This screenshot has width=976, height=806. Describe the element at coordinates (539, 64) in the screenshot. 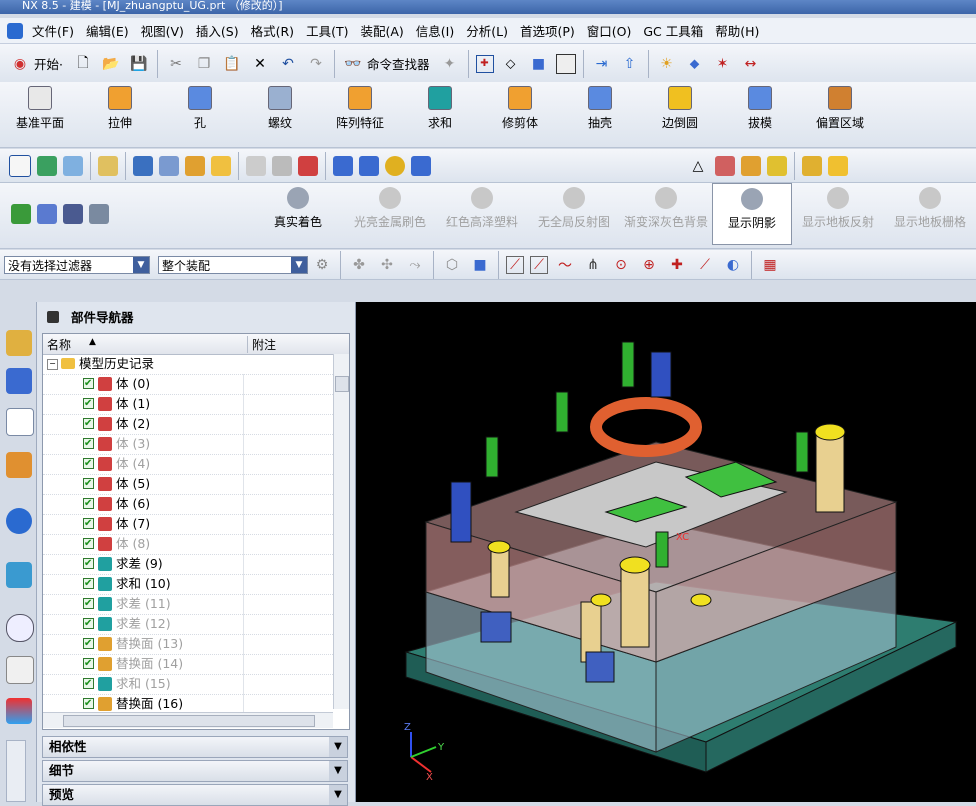

I see `shaded-cube-icon: ■` at that location.